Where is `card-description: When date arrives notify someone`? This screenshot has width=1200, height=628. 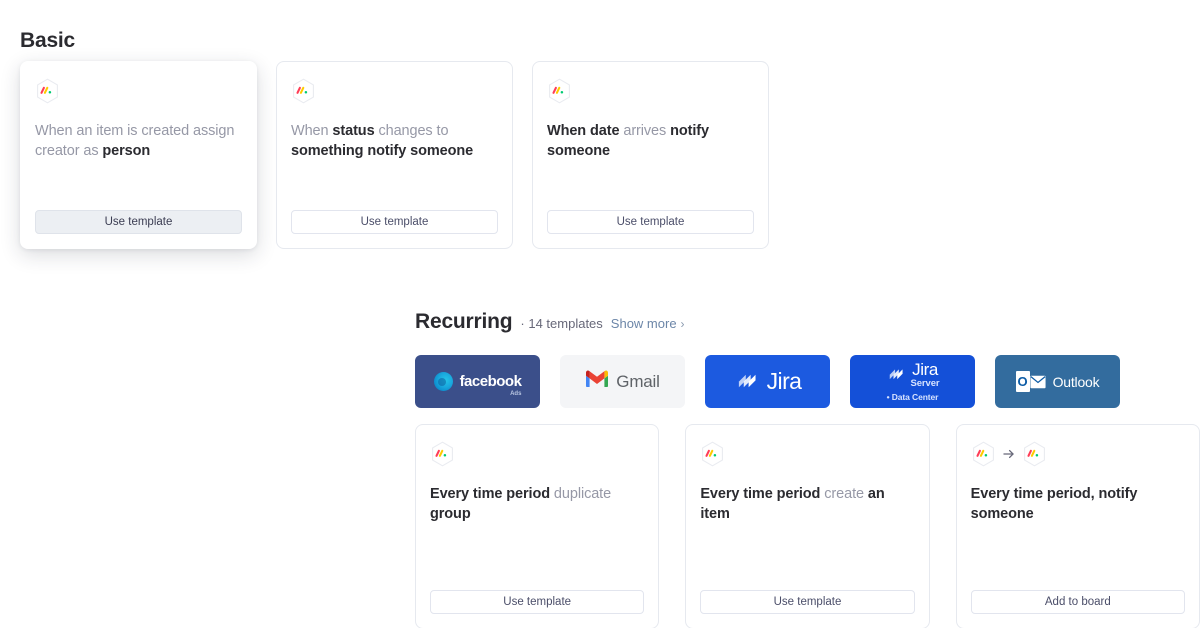
card-description: When date arrives notify someone is located at coordinates (650, 141).